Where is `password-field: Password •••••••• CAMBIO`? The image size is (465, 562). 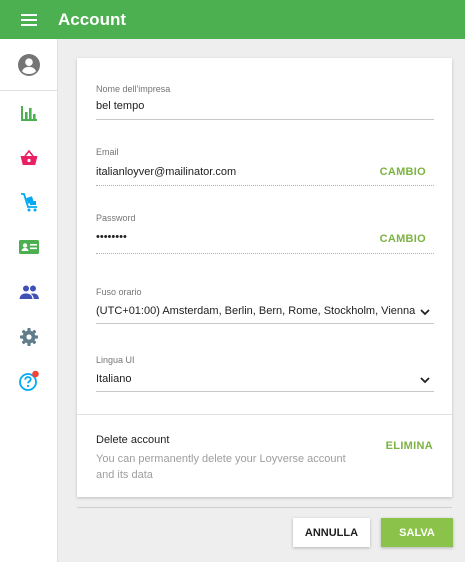
password-field: Password •••••••• CAMBIO is located at coordinates (265, 233).